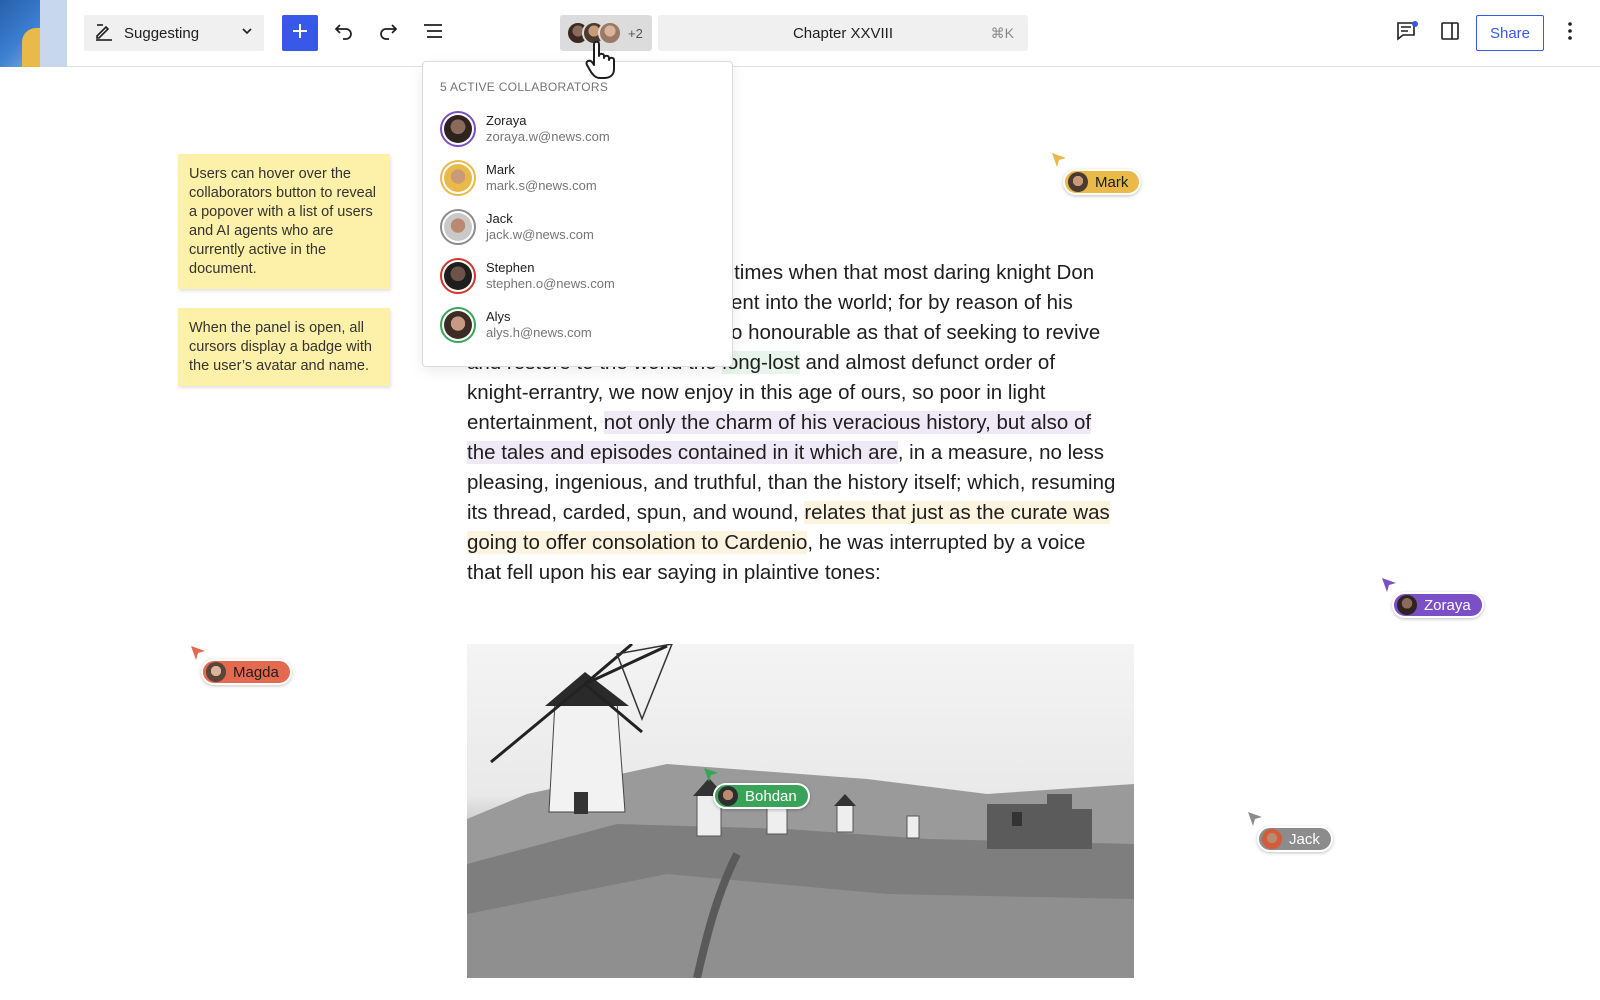  What do you see at coordinates (548, 136) in the screenshot?
I see `collaborator-email: zoraya.w@news.com` at bounding box center [548, 136].